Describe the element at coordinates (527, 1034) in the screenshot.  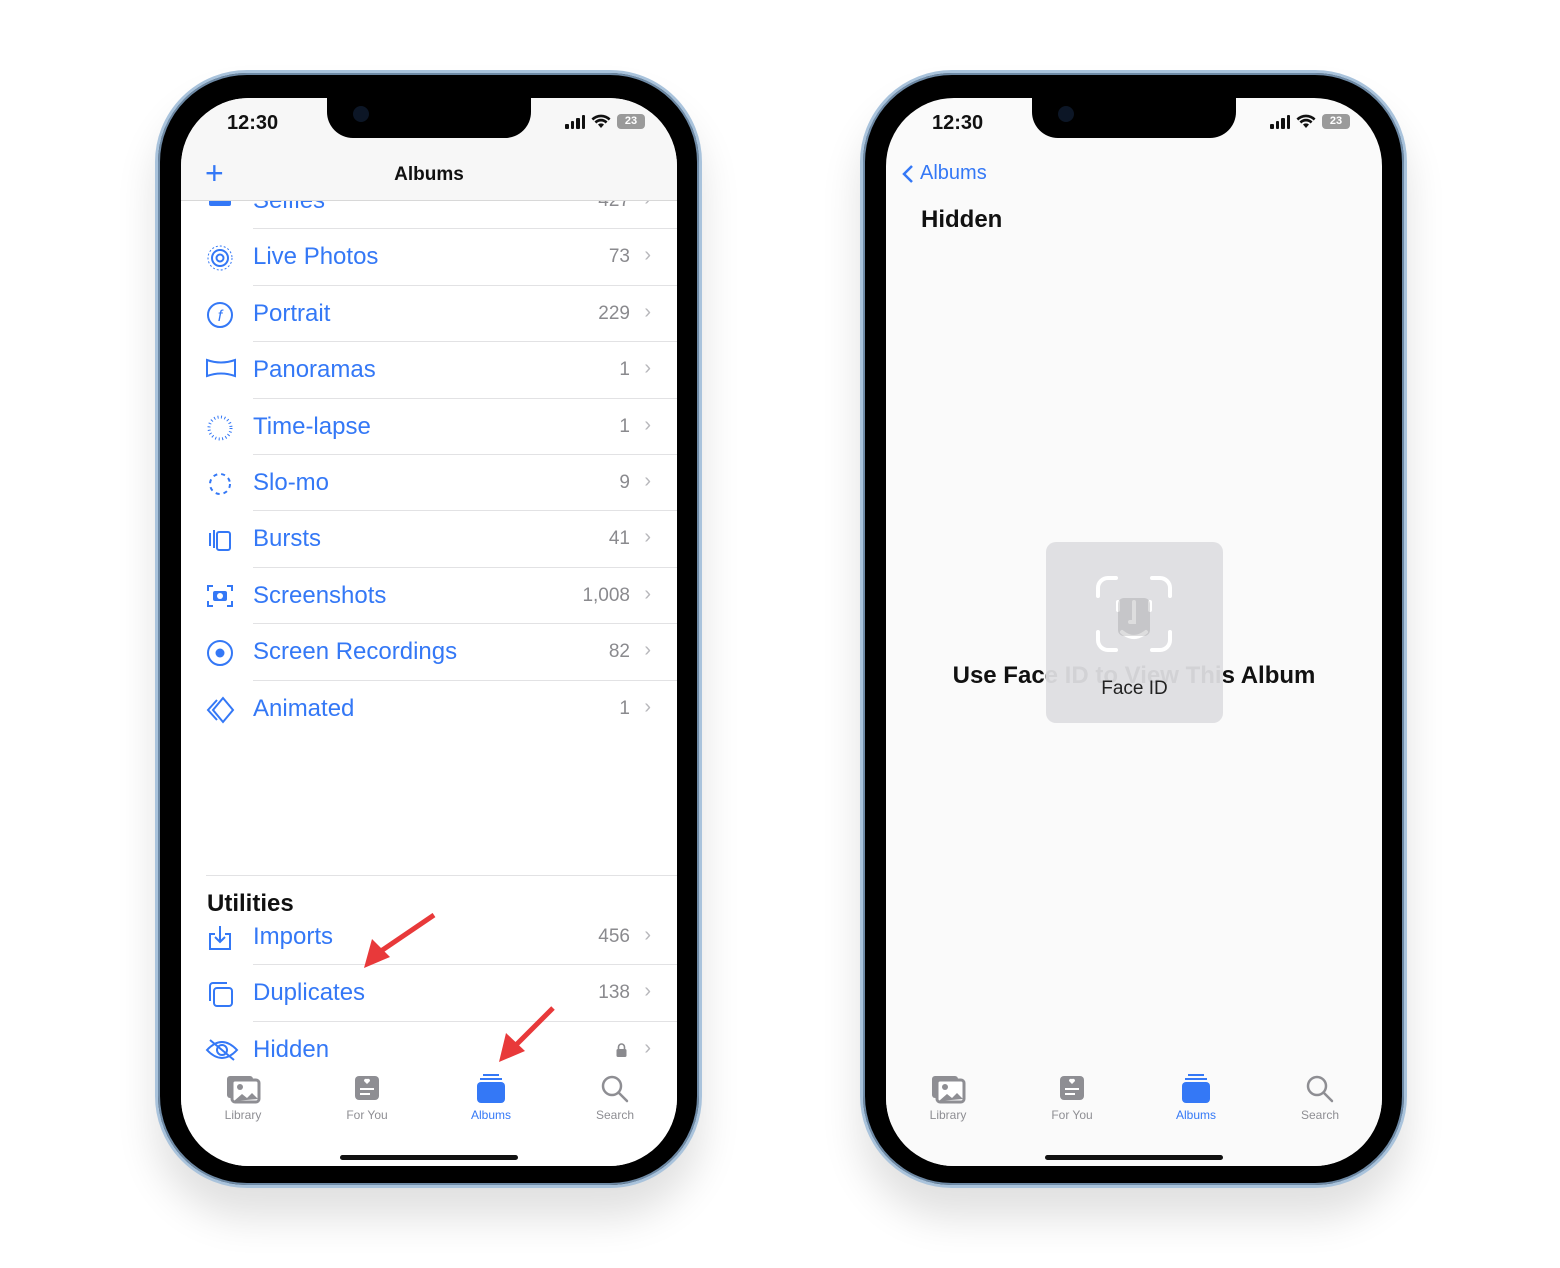
I see `red-arrow-albums-tab` at that location.